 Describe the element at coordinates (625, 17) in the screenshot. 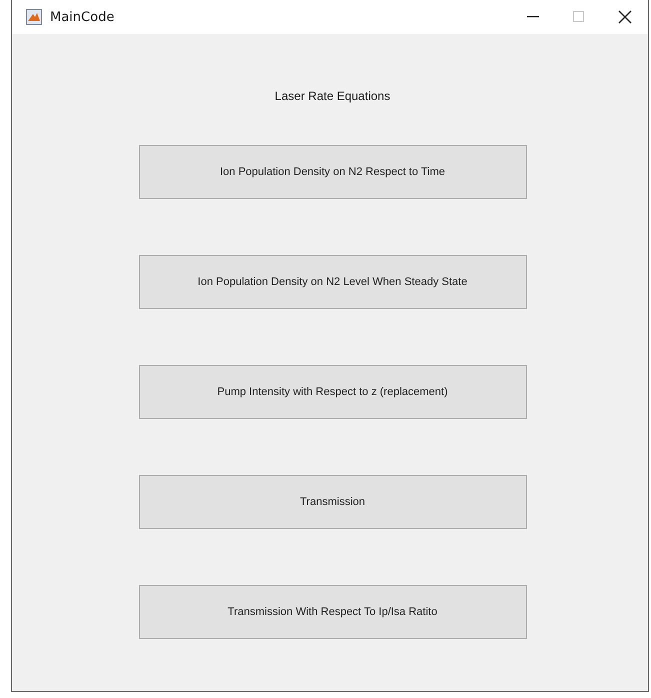

I see `close-icon` at that location.